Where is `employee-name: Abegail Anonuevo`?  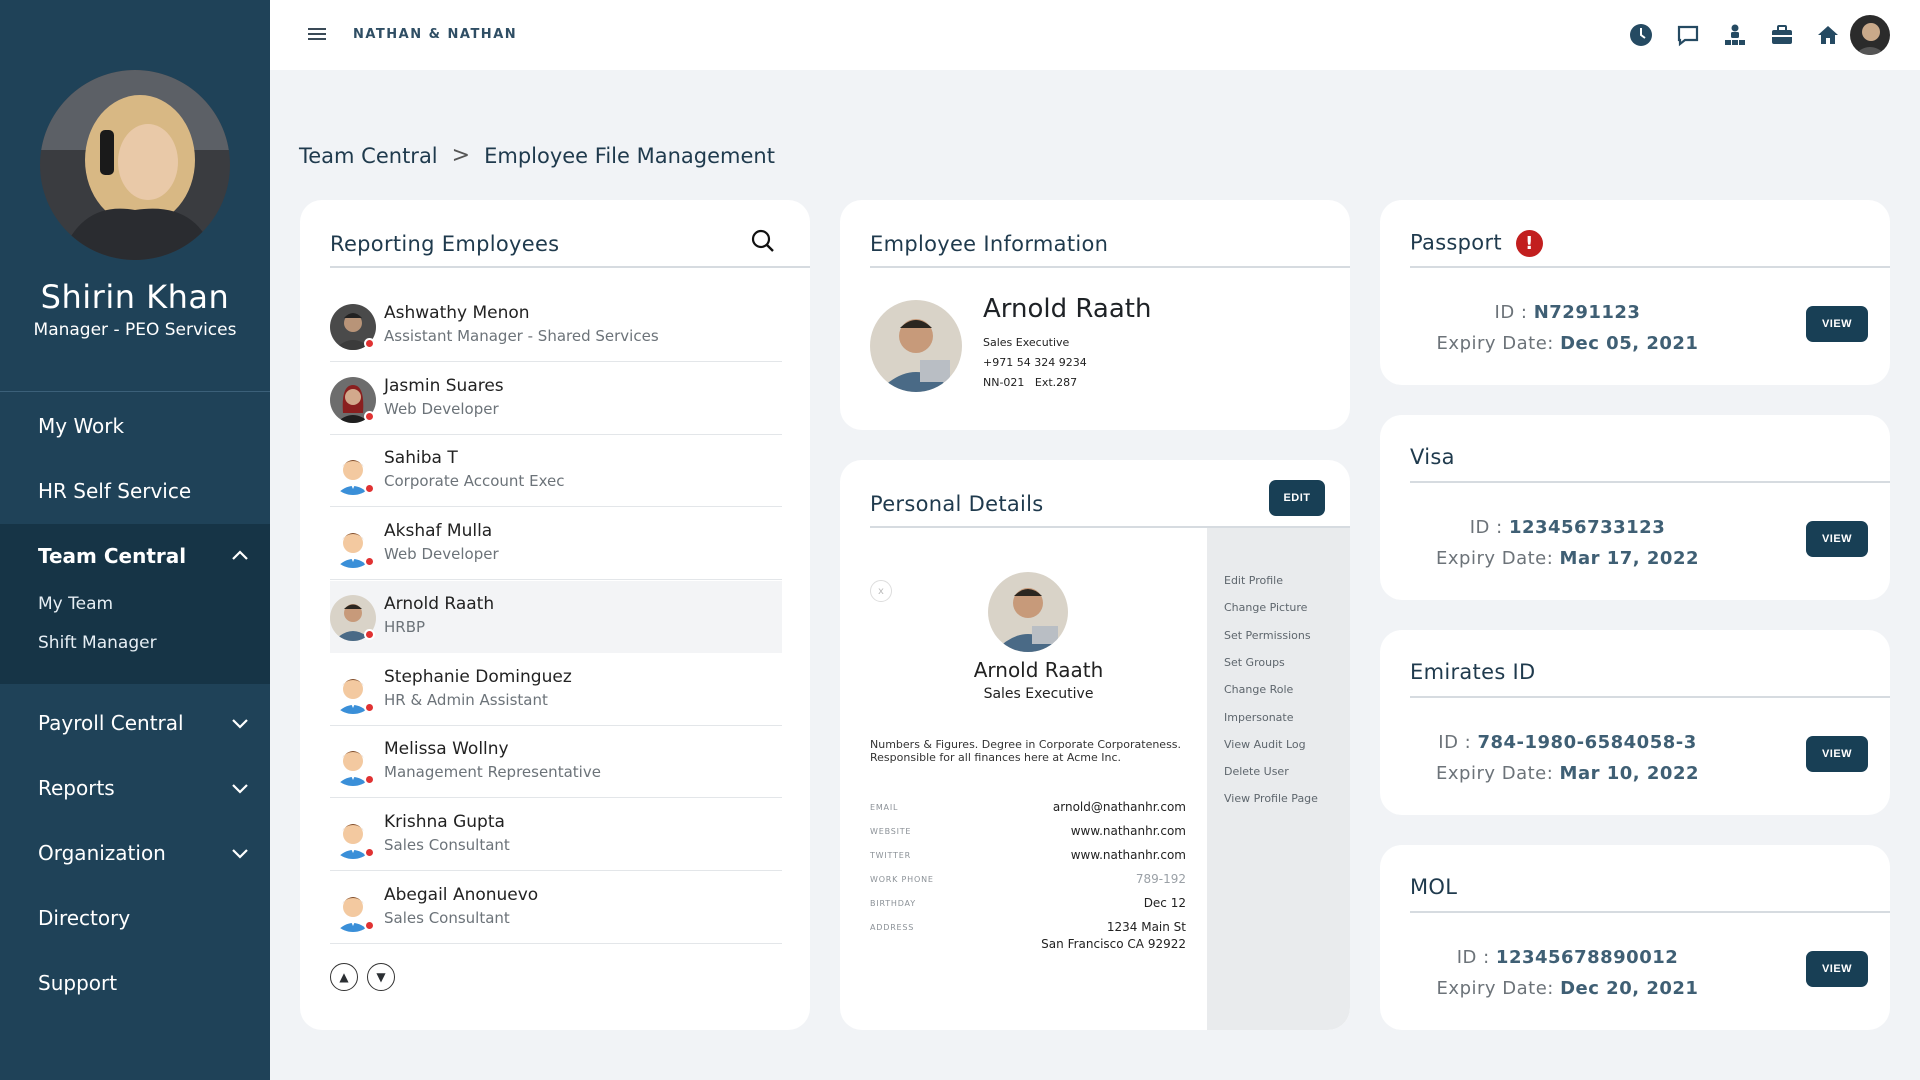 employee-name: Abegail Anonuevo is located at coordinates (461, 894).